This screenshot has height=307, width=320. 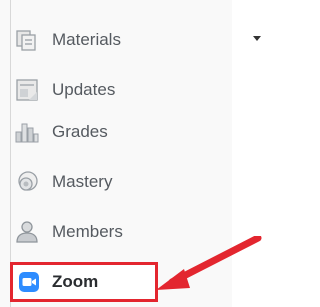 I want to click on nav-item-label: Updates, so click(x=84, y=89).